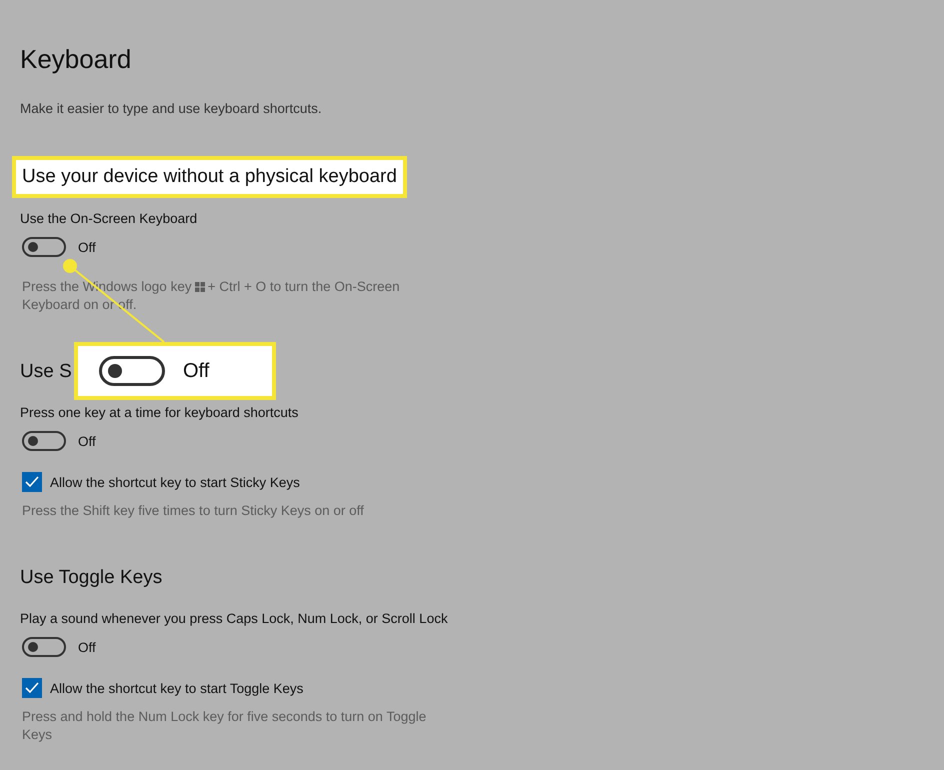 This screenshot has height=770, width=944. What do you see at coordinates (109, 218) in the screenshot?
I see `setting-label: Use the On-Screen Keyboard` at bounding box center [109, 218].